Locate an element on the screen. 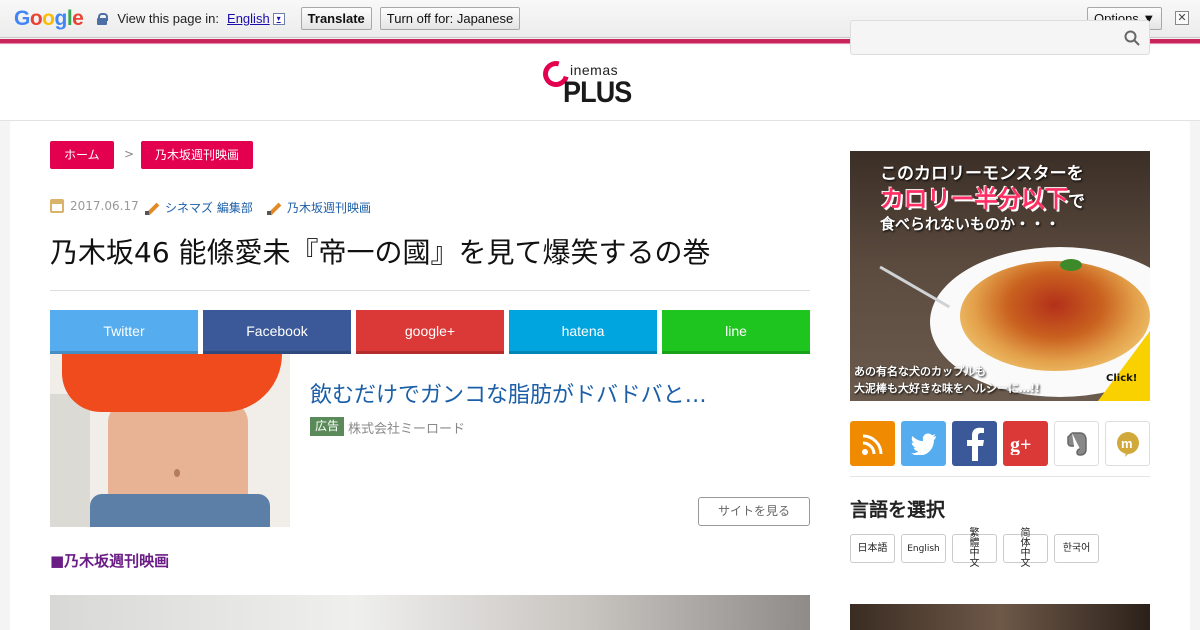 The image size is (1200, 630). google-logo: Google is located at coordinates (49, 18).